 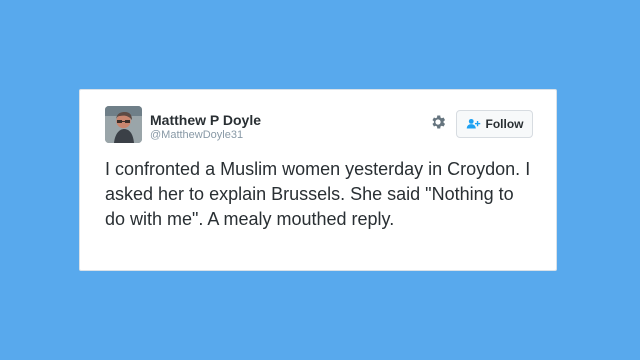 What do you see at coordinates (123, 124) in the screenshot?
I see `avatar` at bounding box center [123, 124].